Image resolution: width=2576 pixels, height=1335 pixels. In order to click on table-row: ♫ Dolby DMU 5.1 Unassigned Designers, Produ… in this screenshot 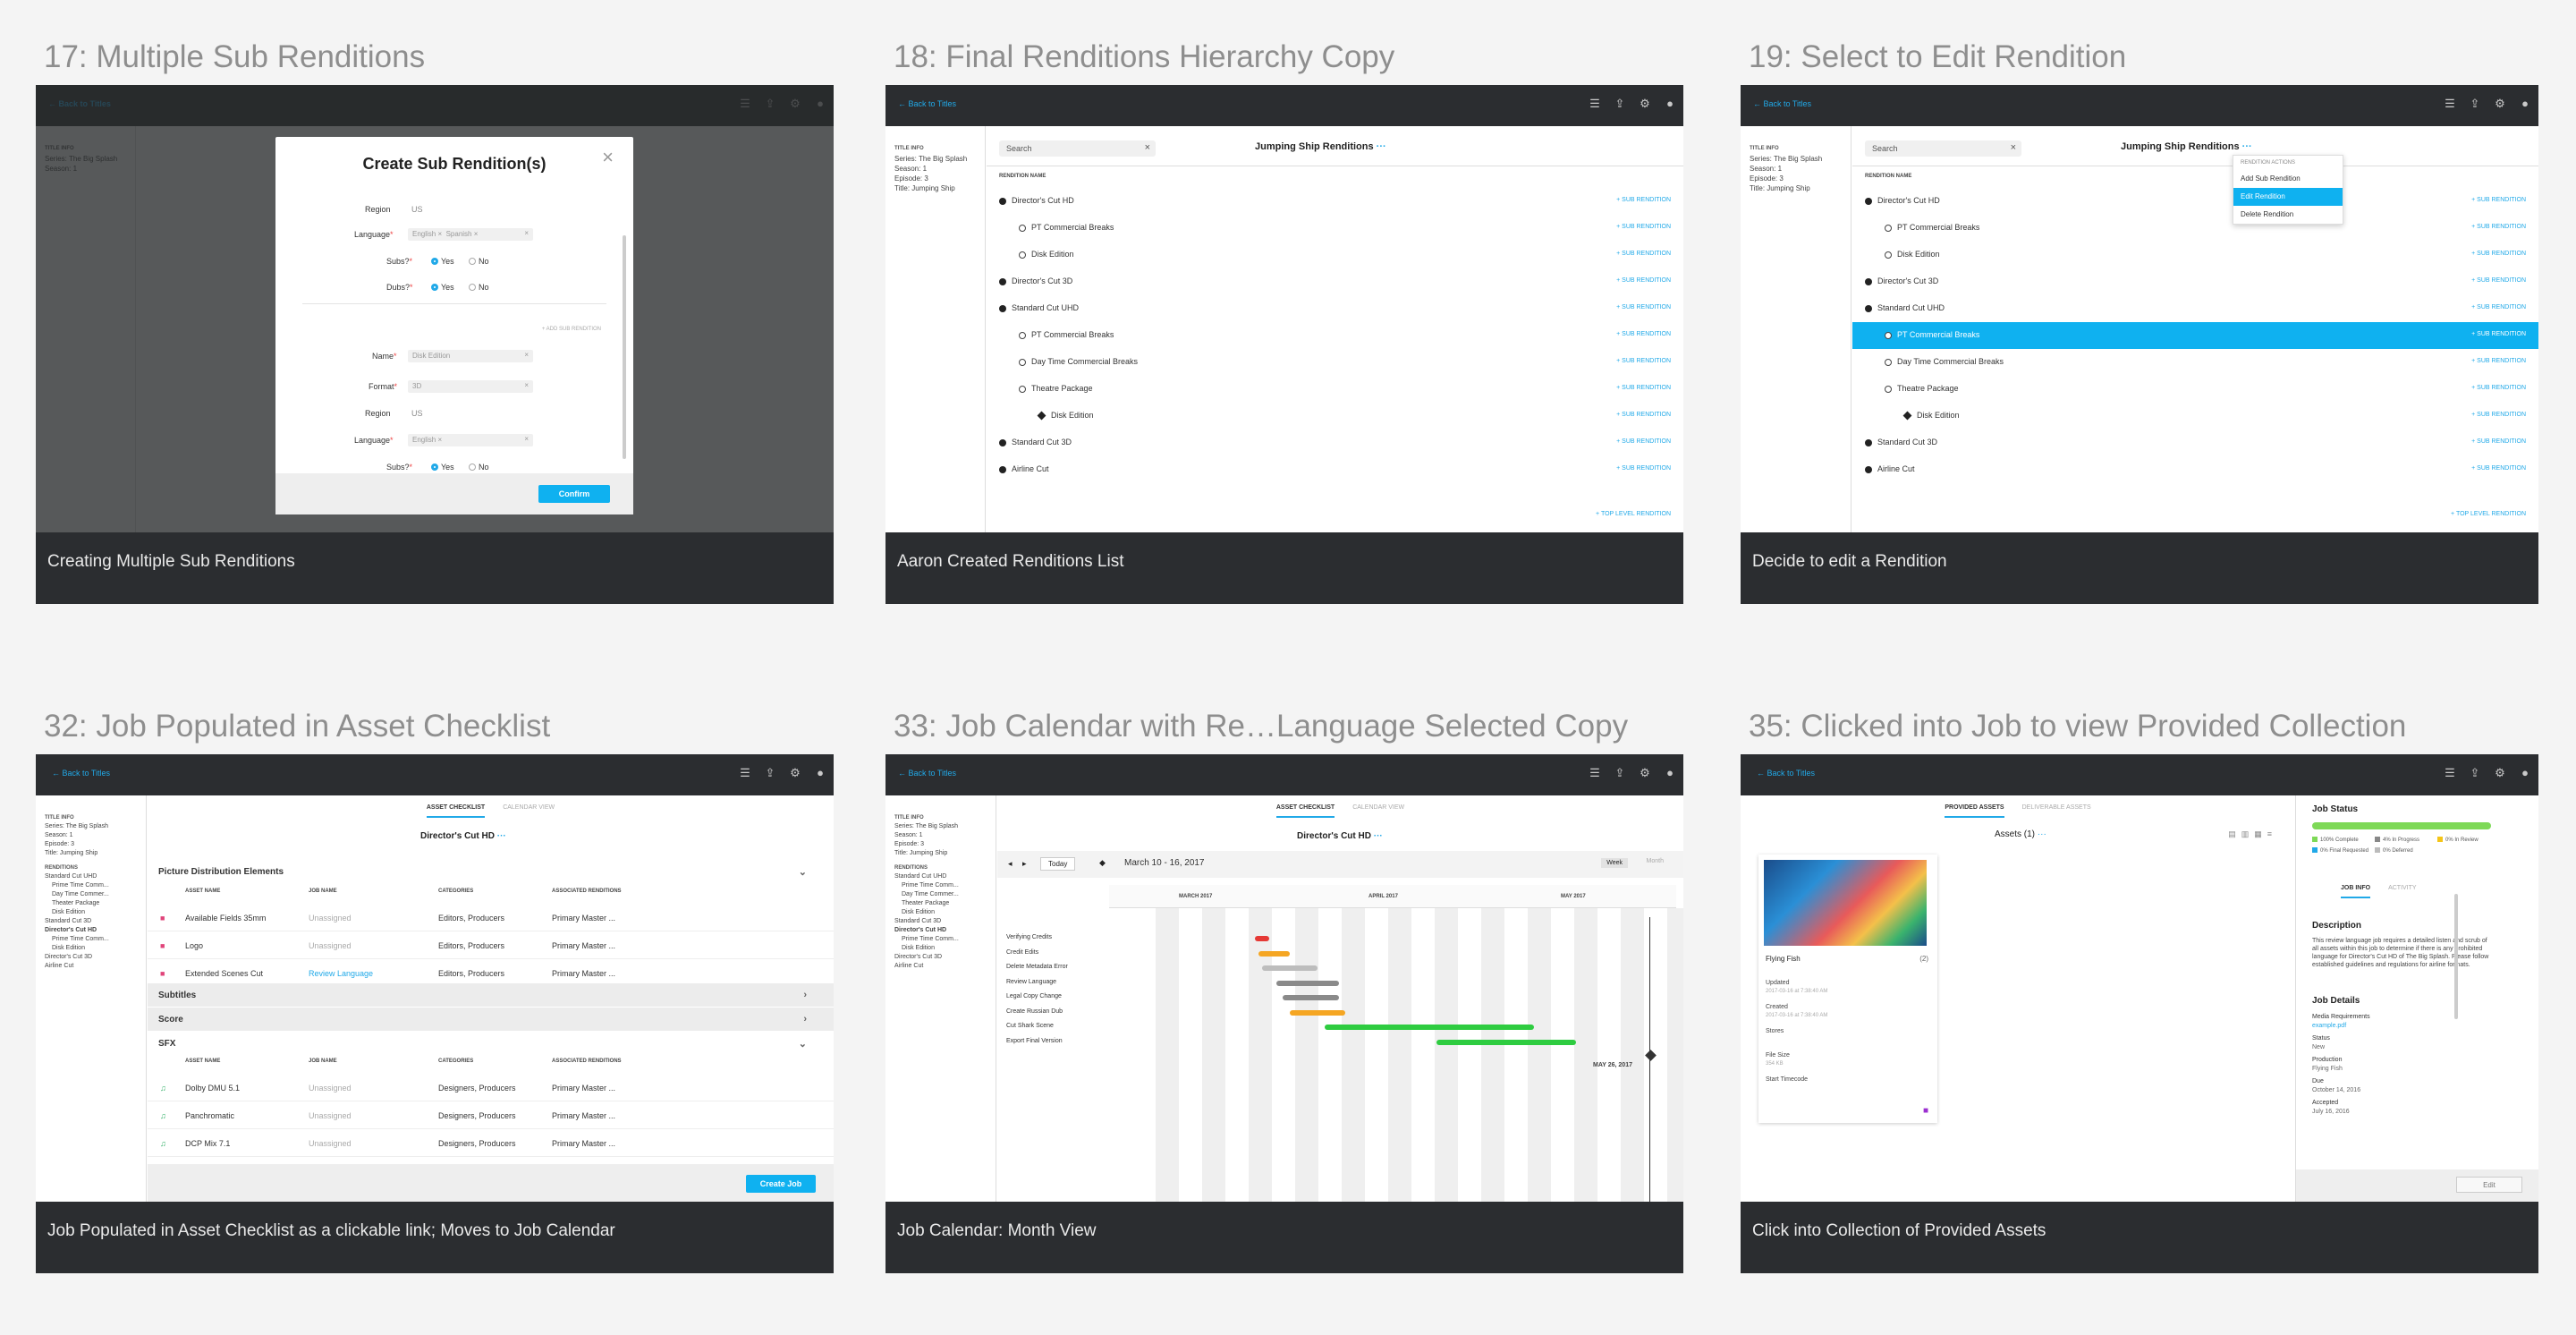, I will do `click(491, 1088)`.